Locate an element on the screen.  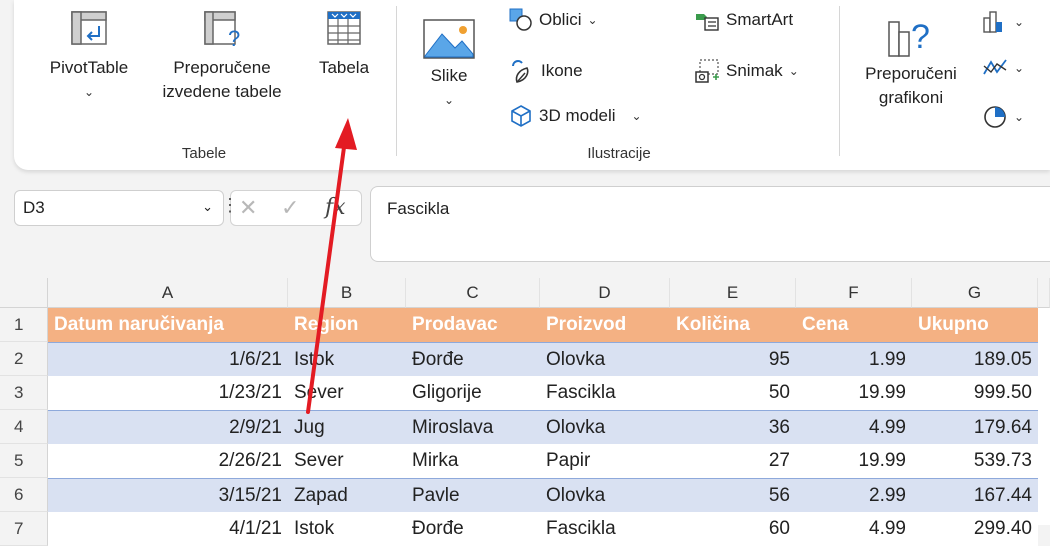
table-label: Tabela is located at coordinates (344, 67).